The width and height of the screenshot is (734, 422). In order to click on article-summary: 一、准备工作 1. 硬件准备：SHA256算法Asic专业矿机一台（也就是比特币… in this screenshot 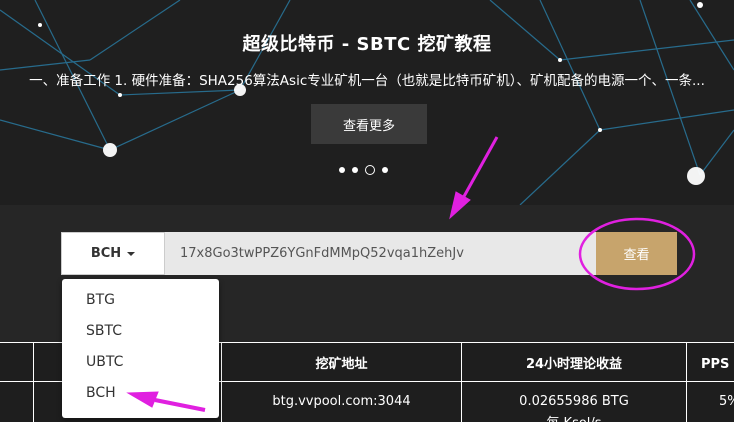, I will do `click(367, 81)`.